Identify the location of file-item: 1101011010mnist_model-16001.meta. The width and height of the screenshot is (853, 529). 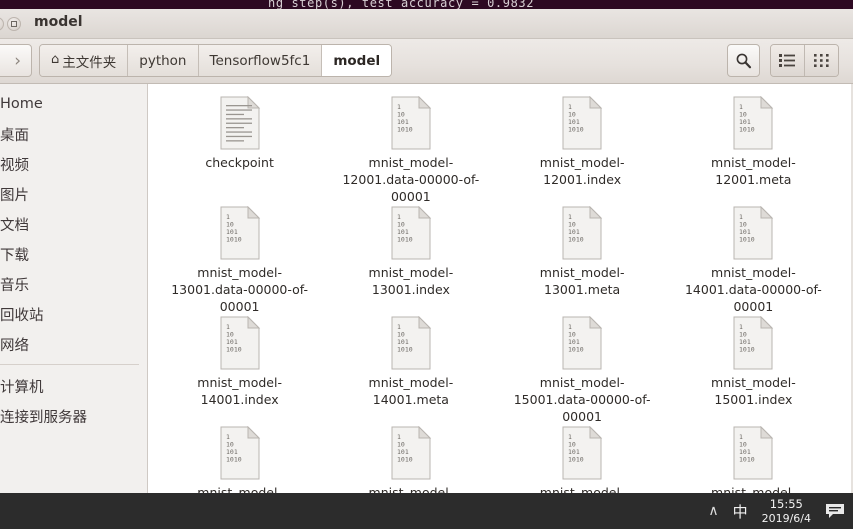
(753, 457).